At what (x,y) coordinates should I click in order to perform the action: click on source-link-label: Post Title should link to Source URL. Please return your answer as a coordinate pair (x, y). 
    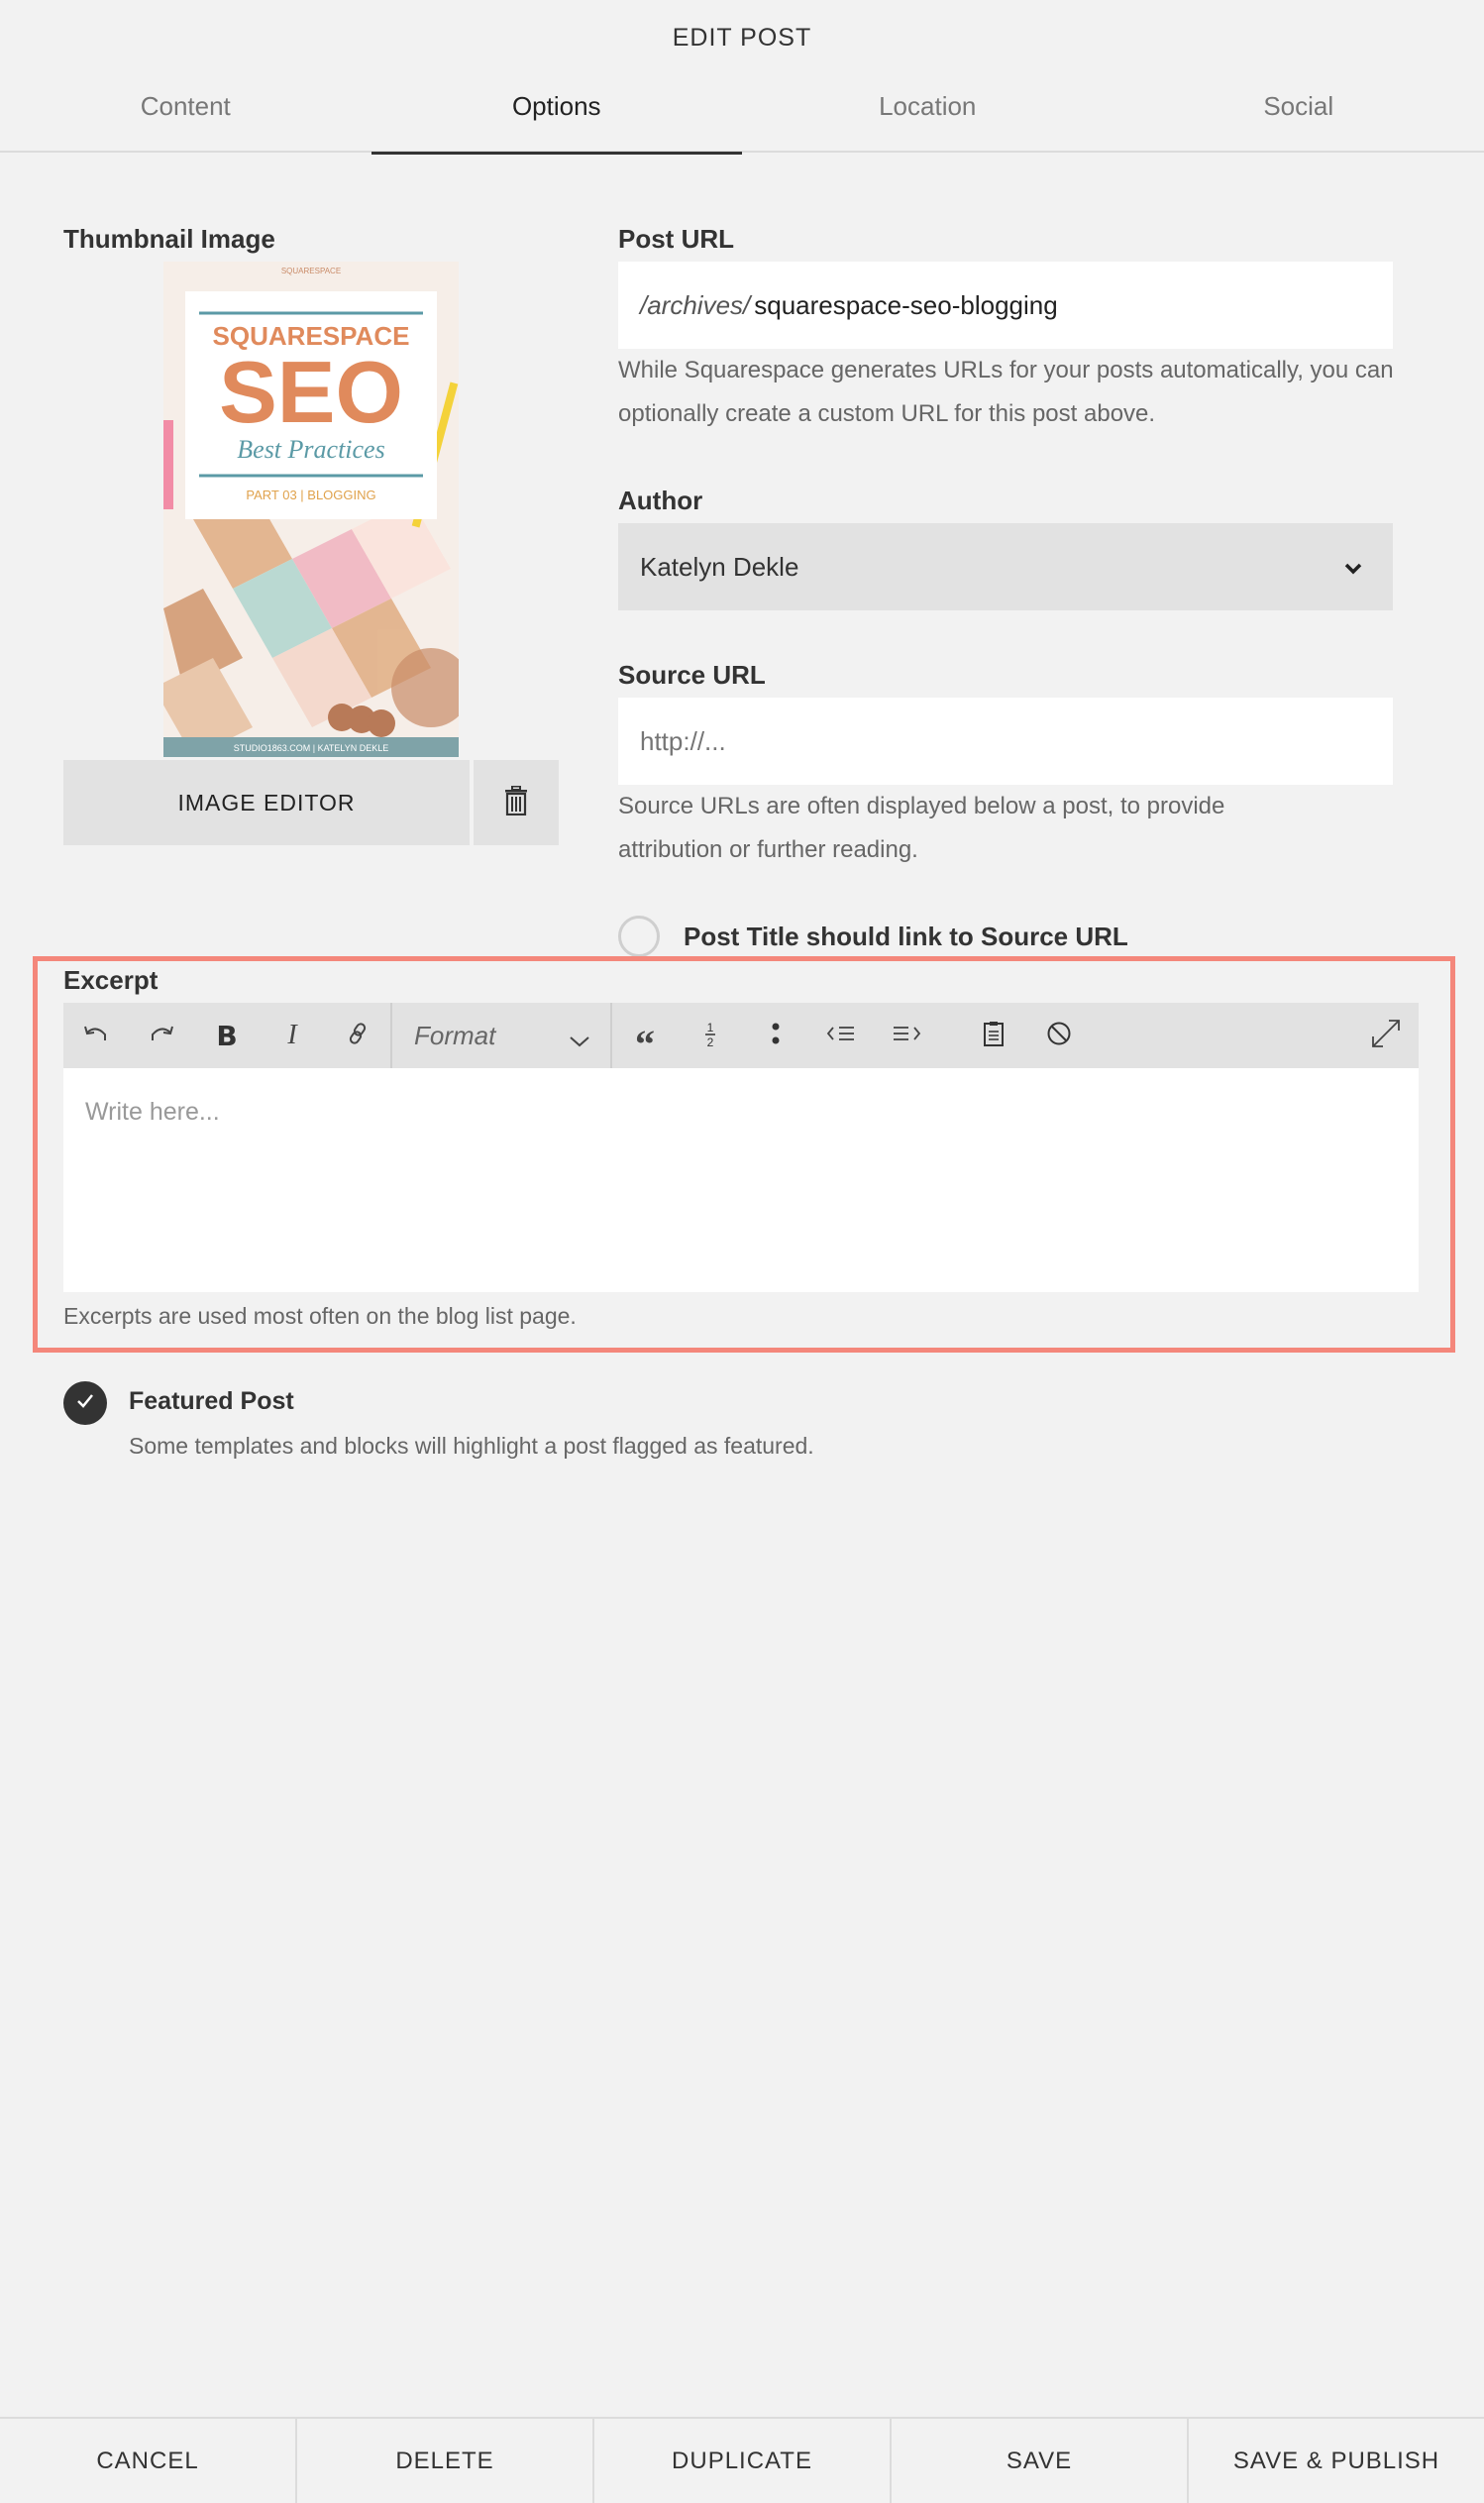
    Looking at the image, I should click on (906, 937).